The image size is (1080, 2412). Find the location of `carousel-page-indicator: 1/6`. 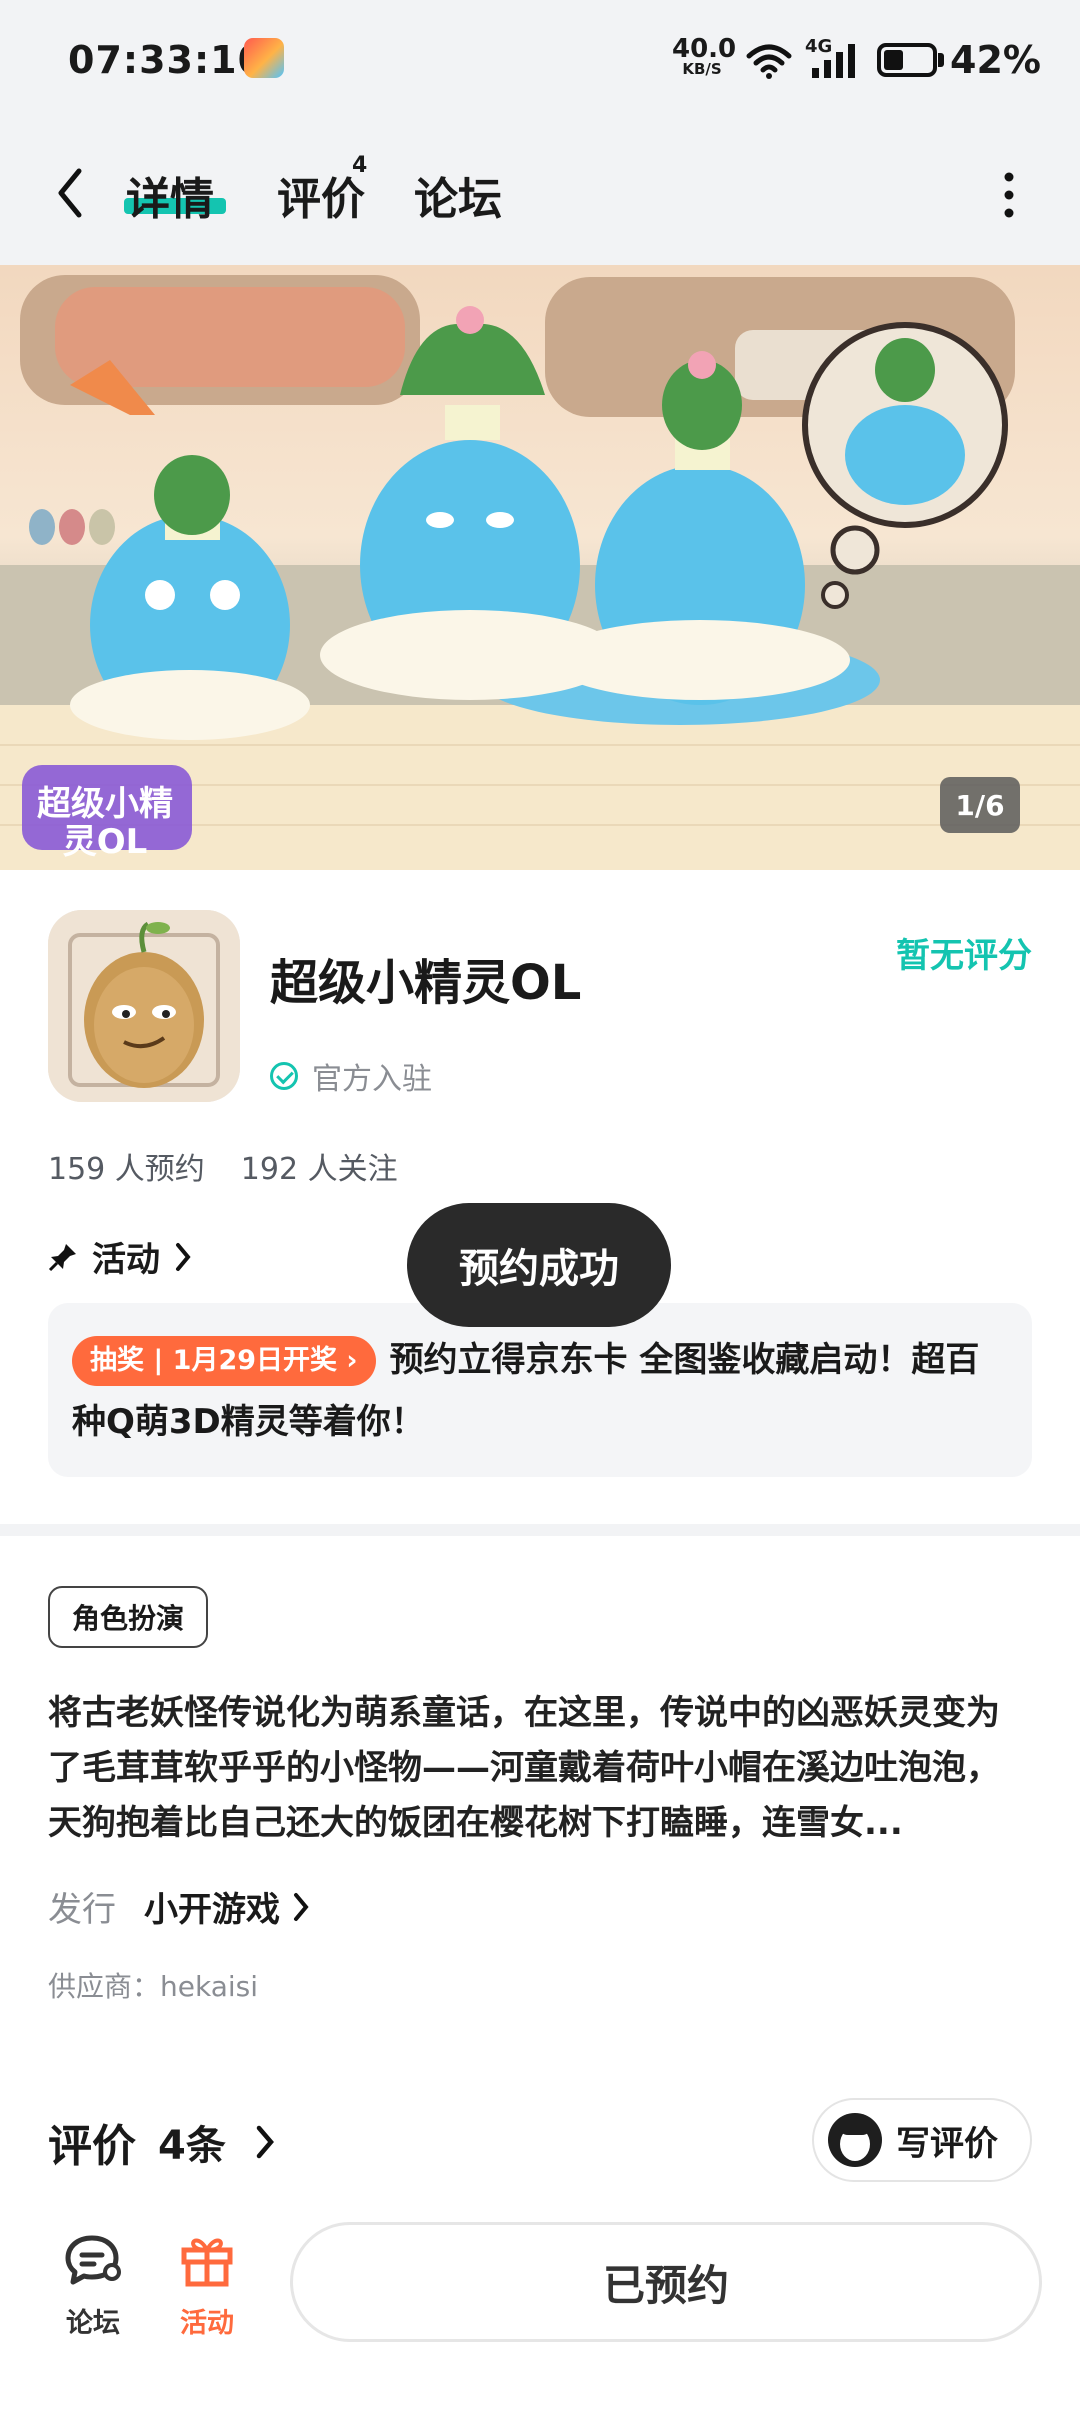

carousel-page-indicator: 1/6 is located at coordinates (980, 805).